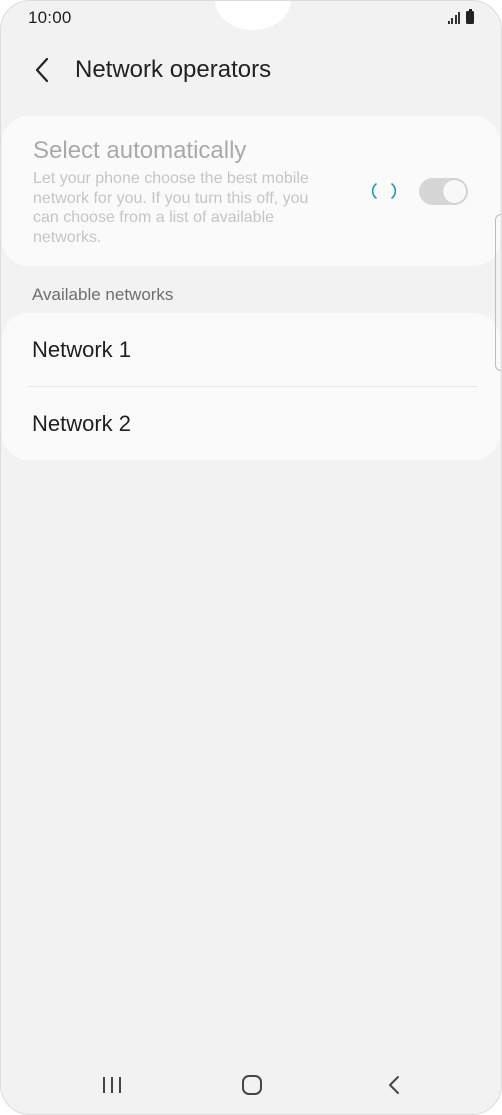 This screenshot has width=502, height=1115. I want to click on network-item-label: Network 1, so click(82, 349).